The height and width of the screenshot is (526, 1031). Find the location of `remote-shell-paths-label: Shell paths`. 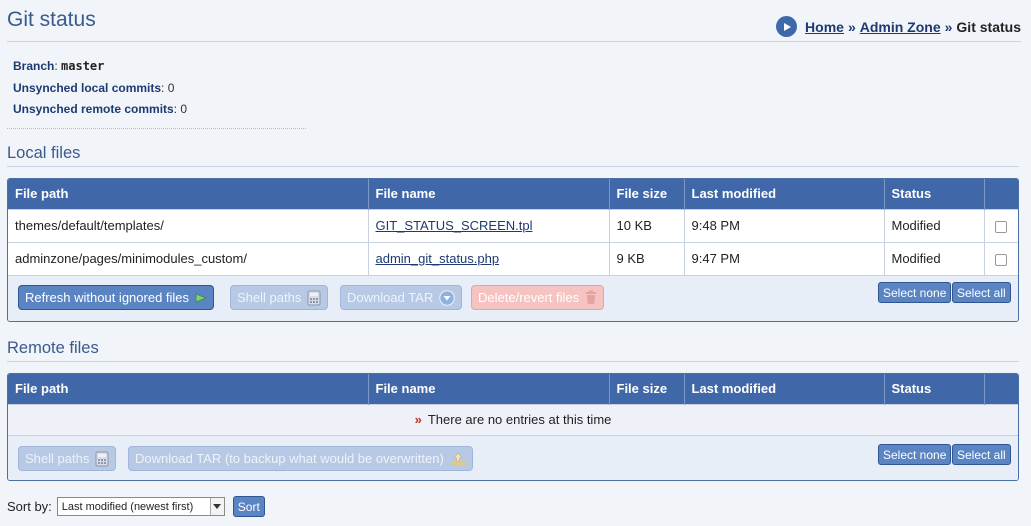

remote-shell-paths-label: Shell paths is located at coordinates (57, 458).